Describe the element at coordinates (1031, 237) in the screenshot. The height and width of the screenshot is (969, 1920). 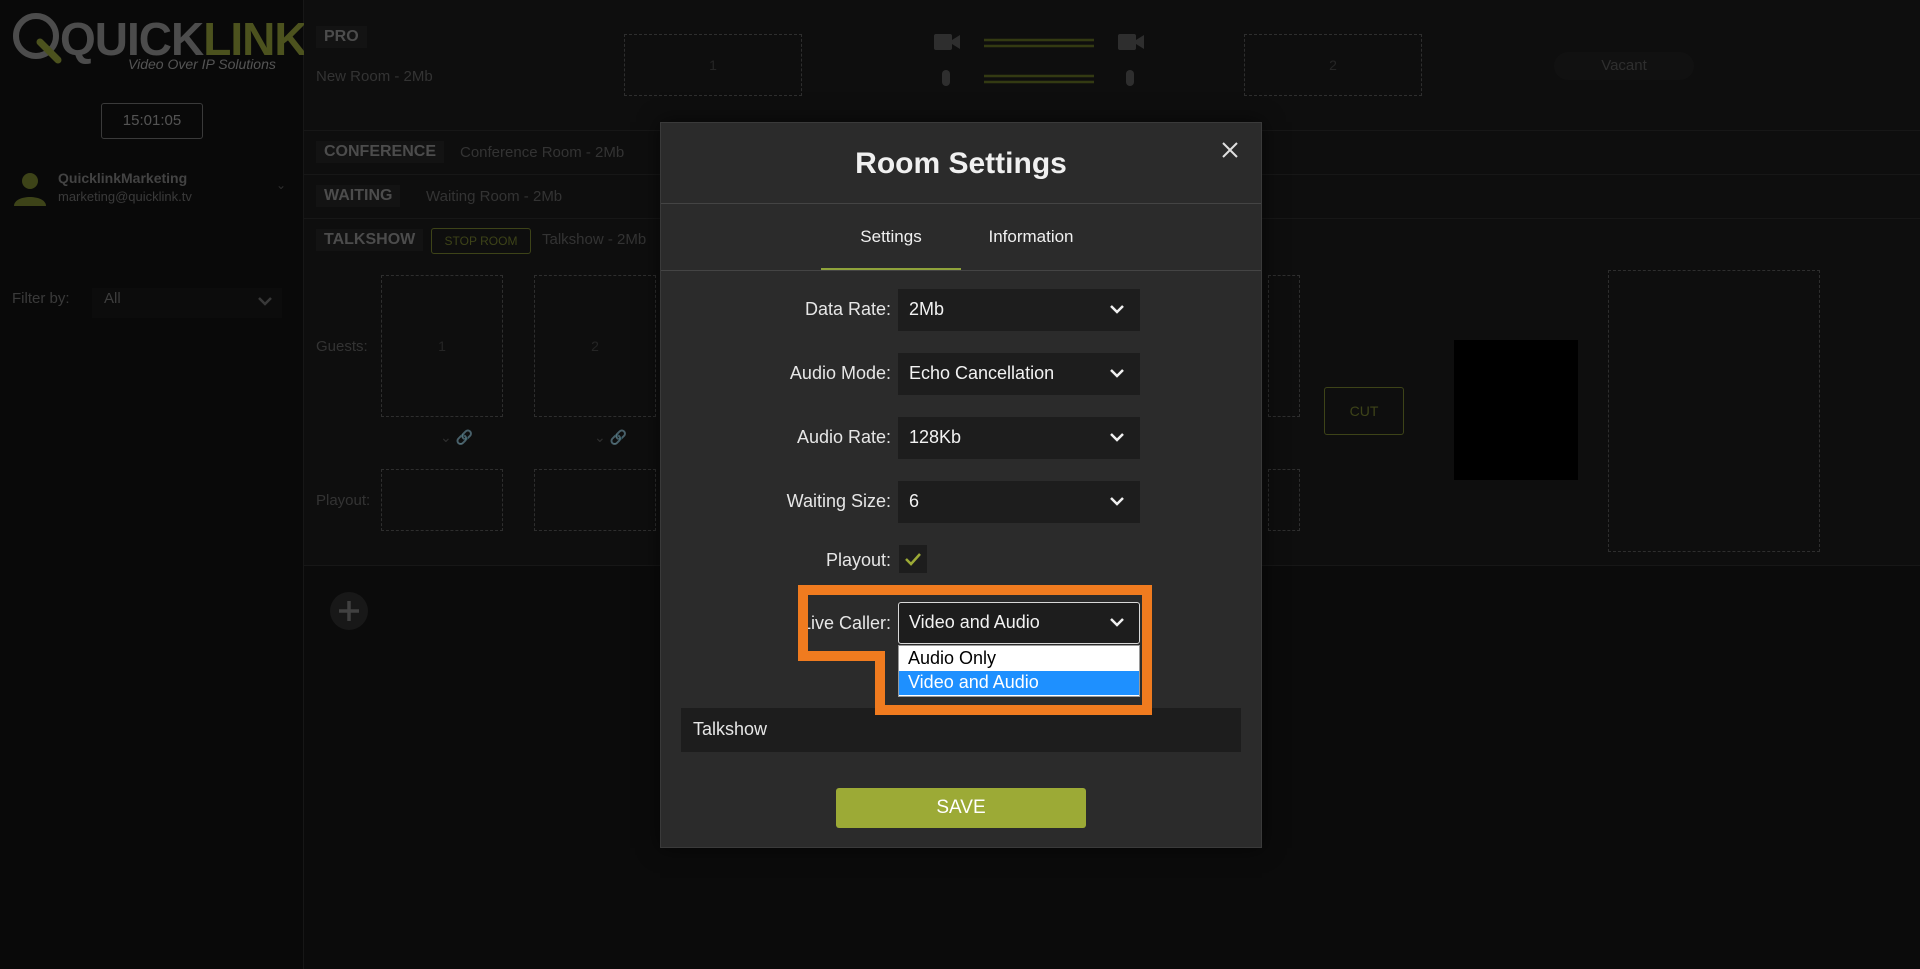
I see `tab-information: Information` at that location.